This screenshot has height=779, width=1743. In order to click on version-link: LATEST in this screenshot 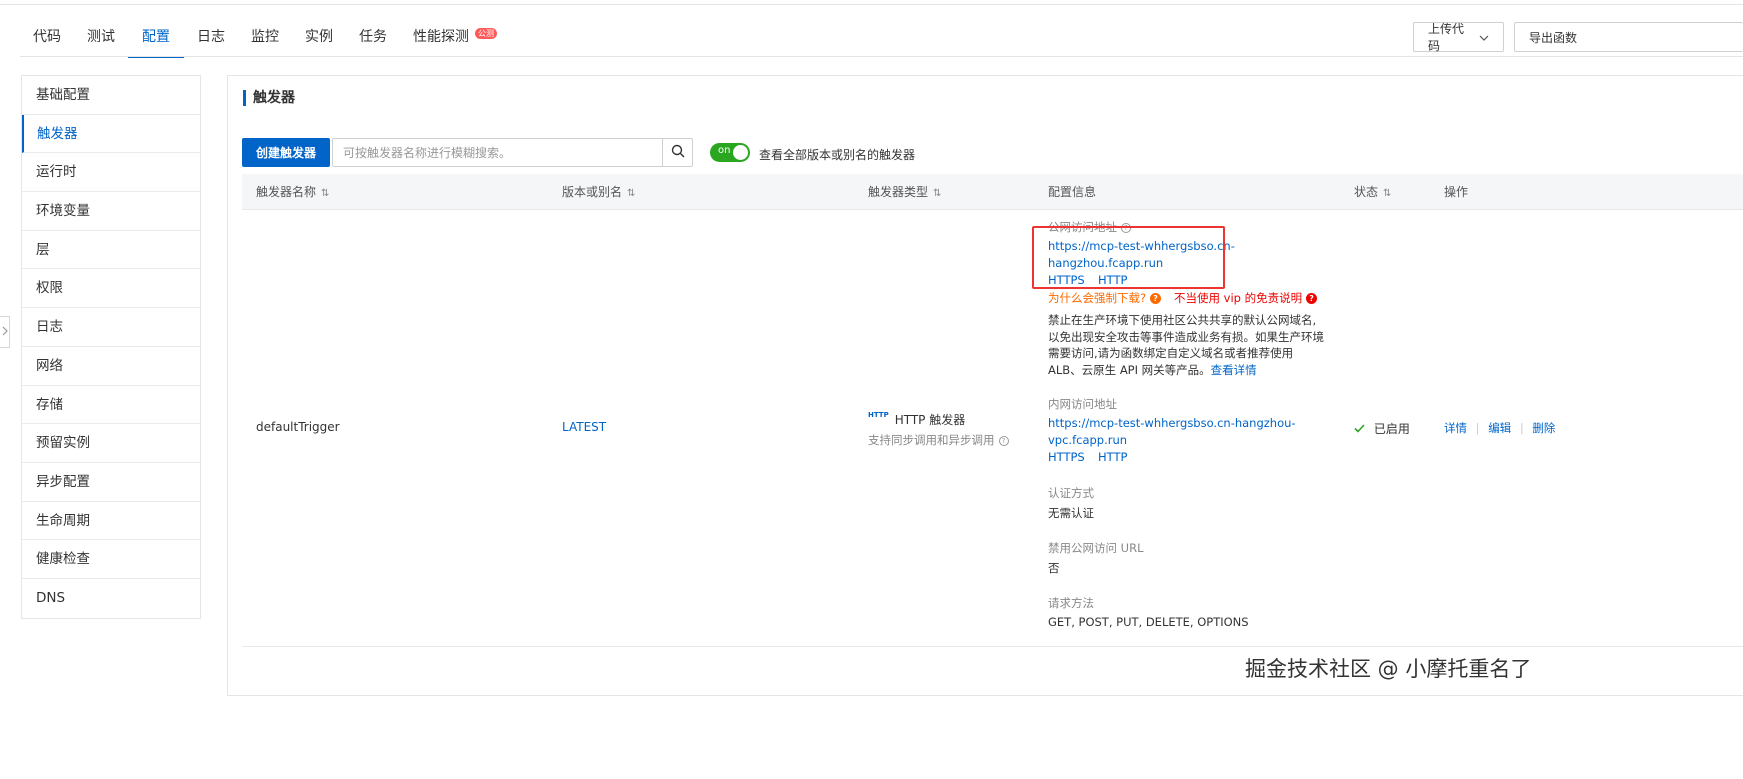, I will do `click(584, 427)`.